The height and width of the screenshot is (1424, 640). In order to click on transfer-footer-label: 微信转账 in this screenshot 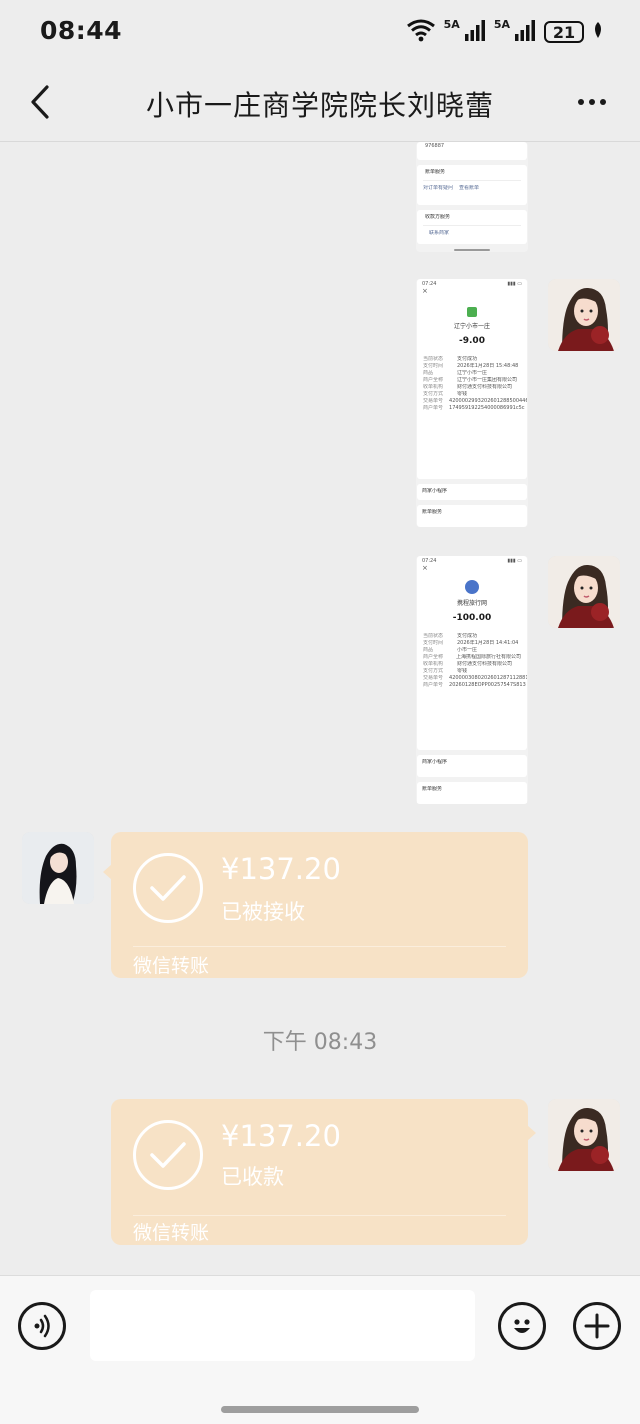, I will do `click(171, 966)`.